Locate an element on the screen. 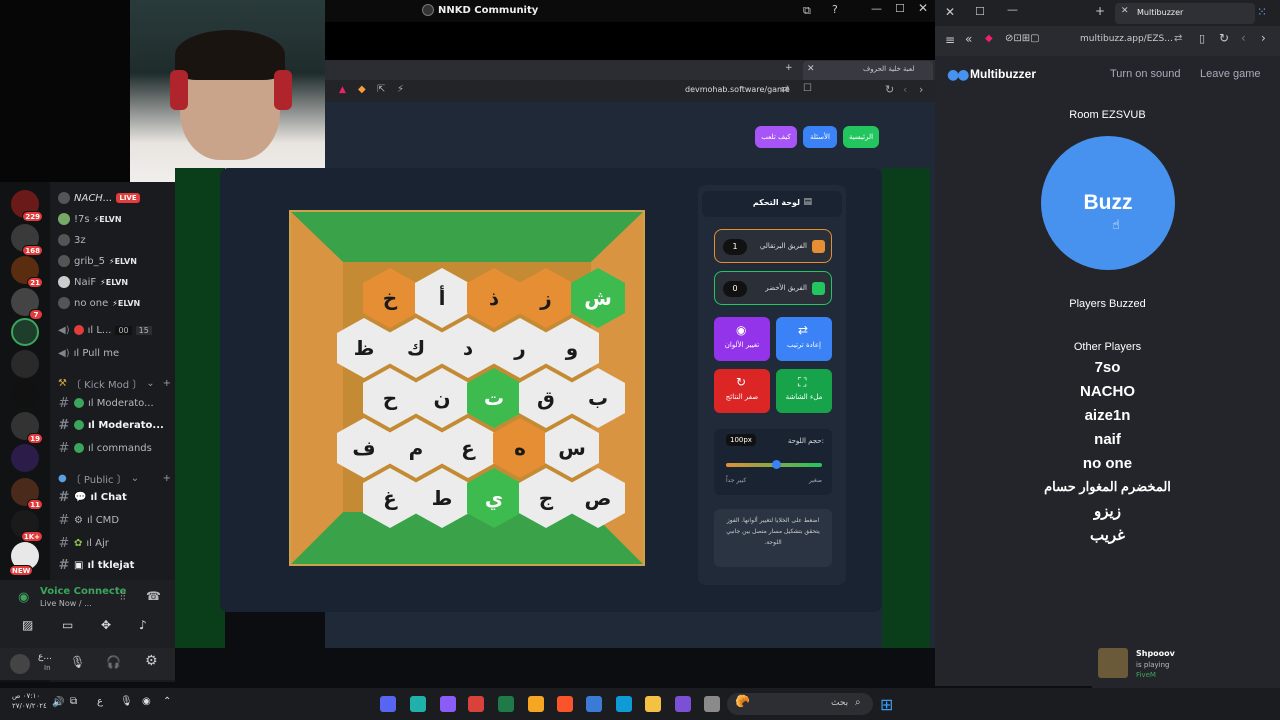 The image size is (1280, 720). windows-start-icon: ⊞ is located at coordinates (886, 704).